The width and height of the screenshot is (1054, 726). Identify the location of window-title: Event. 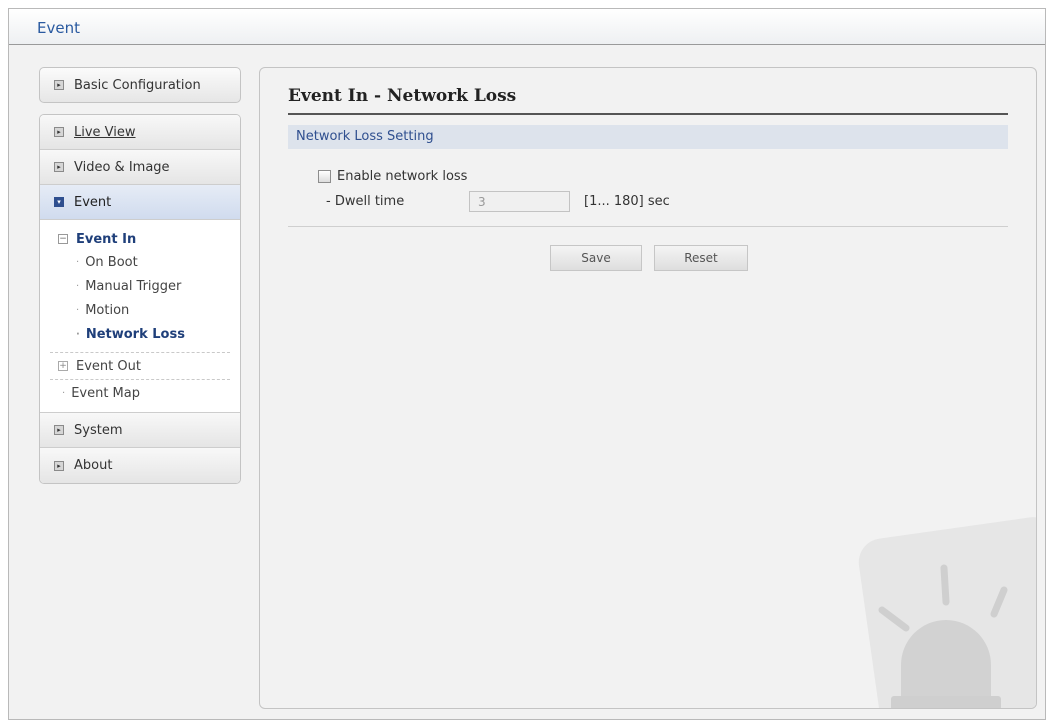
(58, 28).